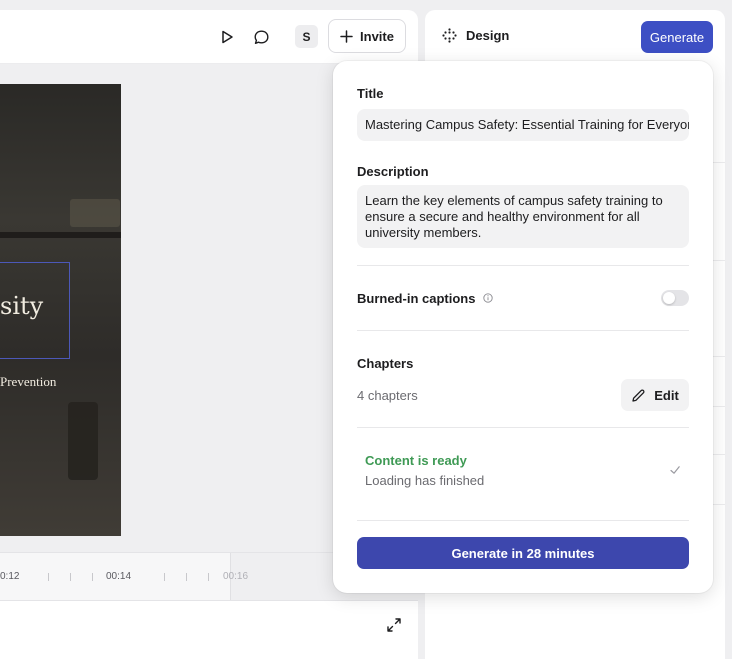 The image size is (732, 659). Describe the element at coordinates (387, 395) in the screenshot. I see `chapters-count: 4 chapters` at that location.